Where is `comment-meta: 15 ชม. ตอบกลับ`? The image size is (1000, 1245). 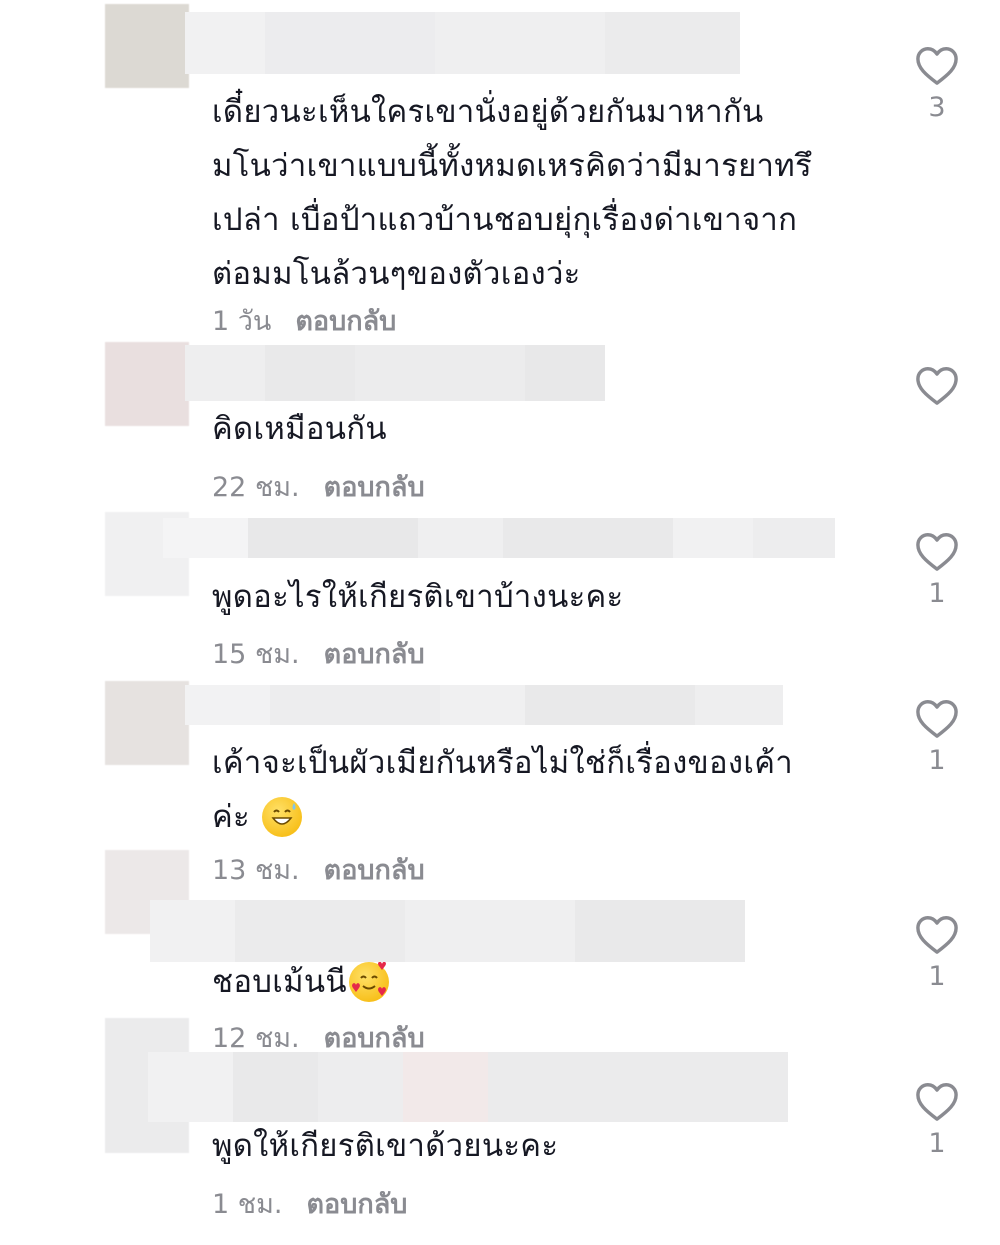
comment-meta: 15 ชม. ตอบกลับ is located at coordinates (318, 653).